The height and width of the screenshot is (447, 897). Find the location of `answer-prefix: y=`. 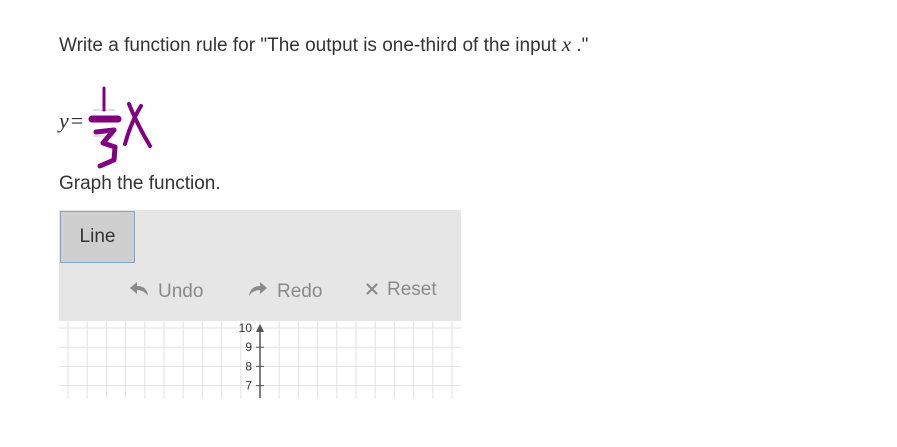

answer-prefix: y= is located at coordinates (71, 121).